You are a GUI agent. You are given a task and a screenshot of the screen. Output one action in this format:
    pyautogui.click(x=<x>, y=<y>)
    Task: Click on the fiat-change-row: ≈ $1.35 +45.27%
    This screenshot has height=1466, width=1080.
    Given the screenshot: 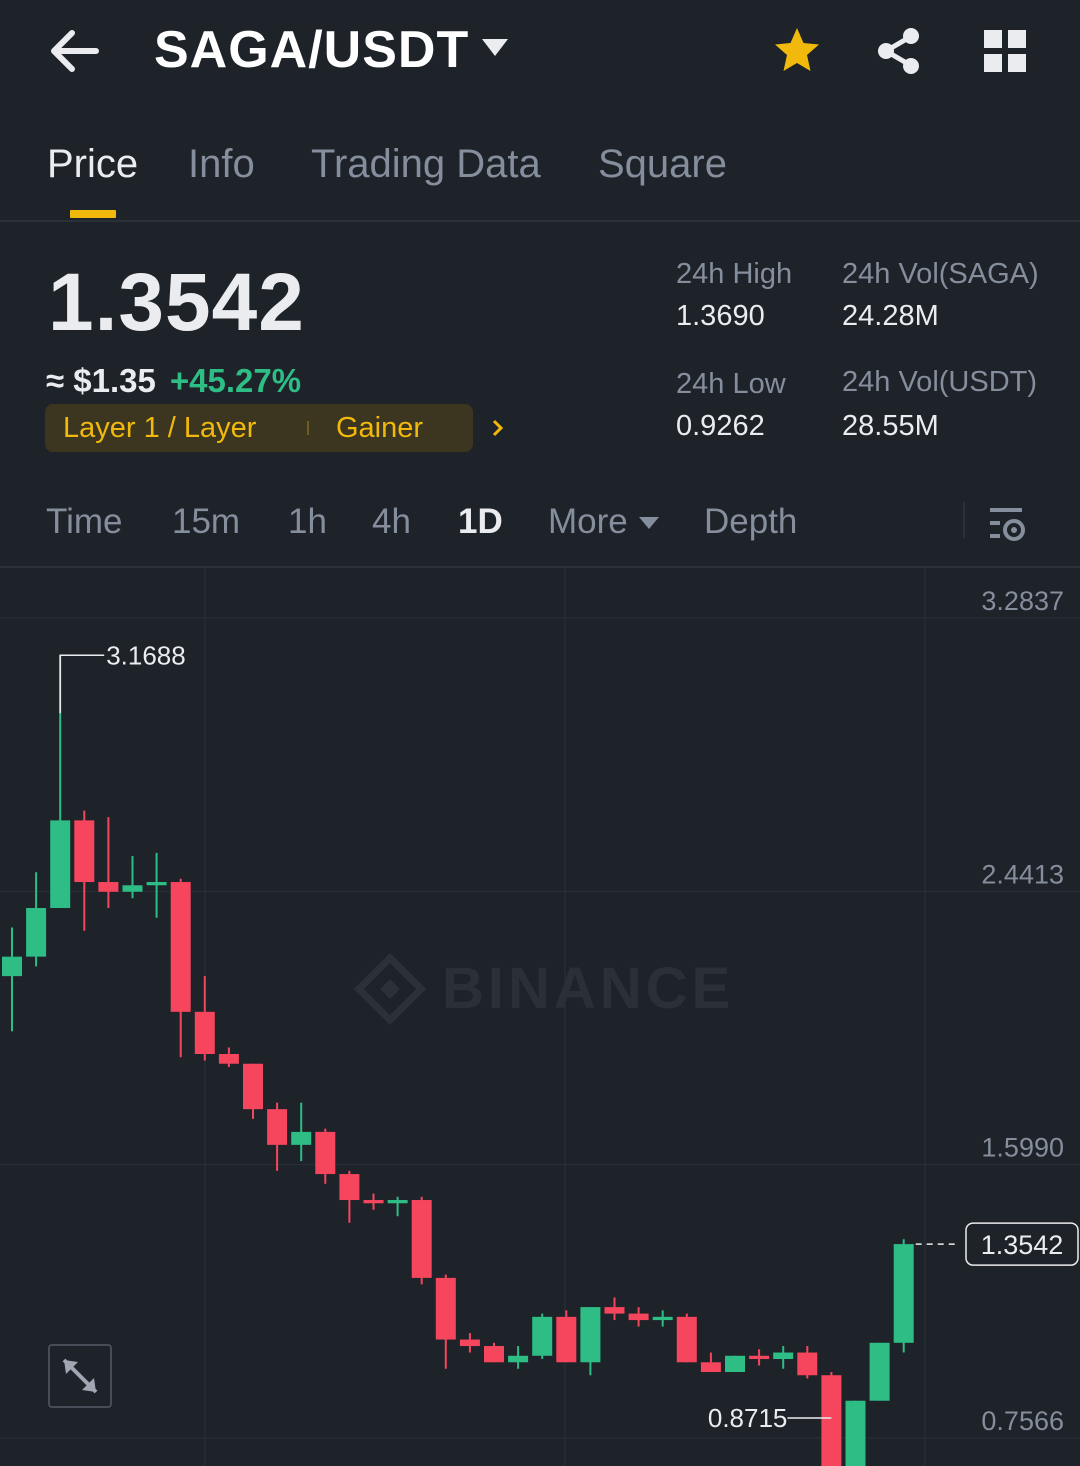 What is the action you would take?
    pyautogui.click(x=173, y=381)
    